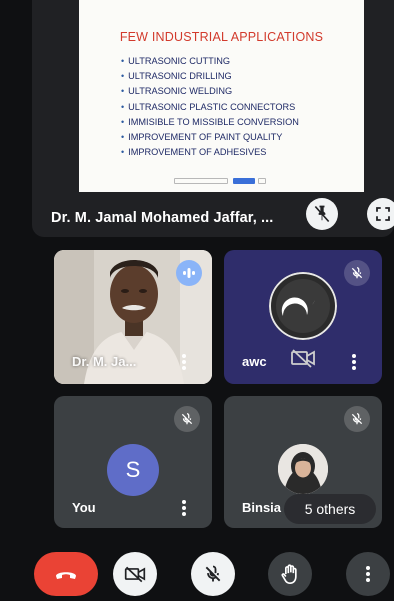  I want to click on audio-level-icon, so click(189, 273).